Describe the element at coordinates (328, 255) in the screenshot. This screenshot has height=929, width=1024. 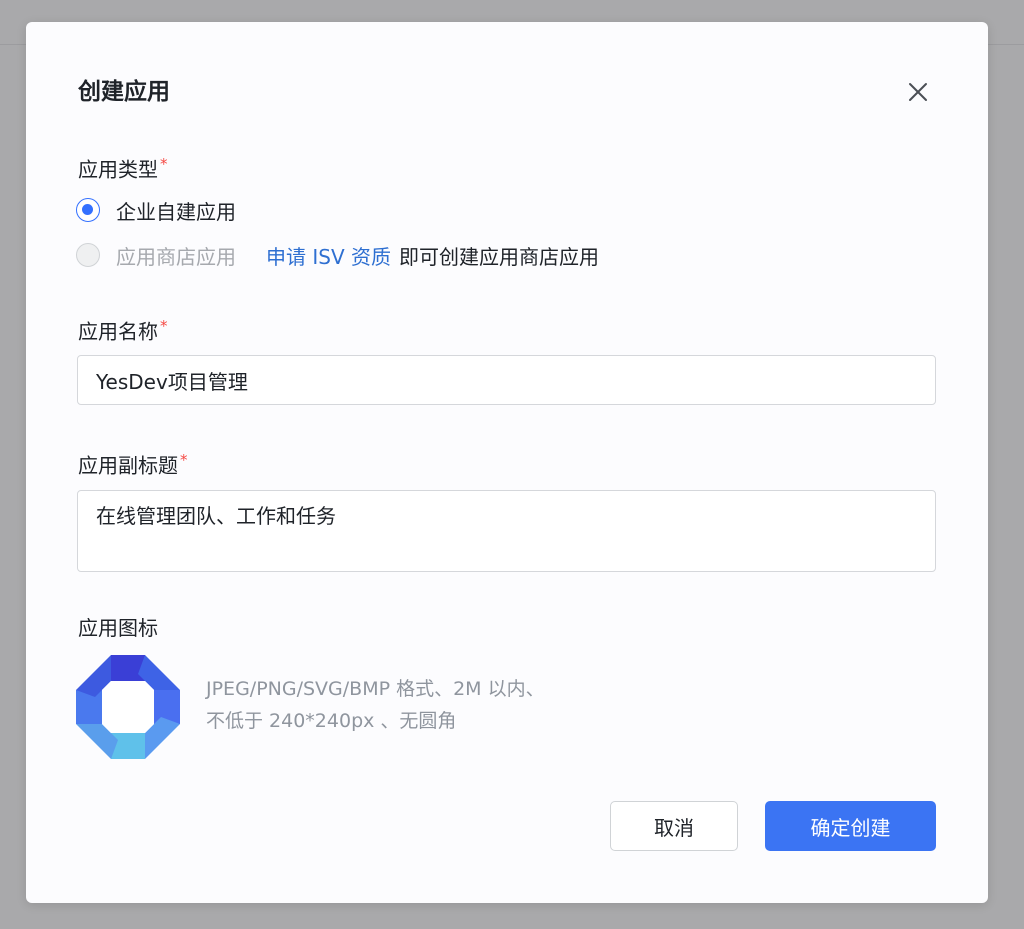
I see `apply-isv-link: 申请 ISV 资质` at that location.